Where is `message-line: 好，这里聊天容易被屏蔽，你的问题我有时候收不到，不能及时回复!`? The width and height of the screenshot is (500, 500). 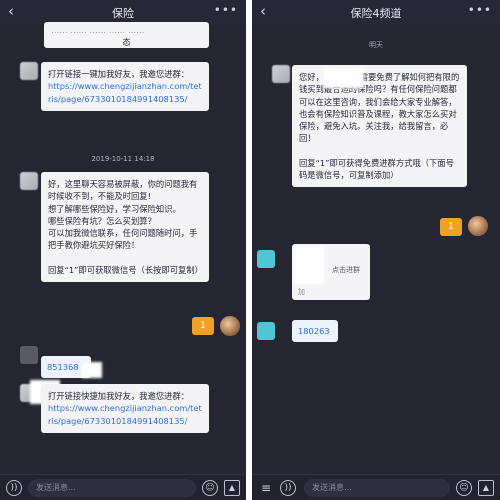
message-line: 好，这里聊天容易被屏蔽，你的问题我有时候收不到，不能及时回复! is located at coordinates (123, 190).